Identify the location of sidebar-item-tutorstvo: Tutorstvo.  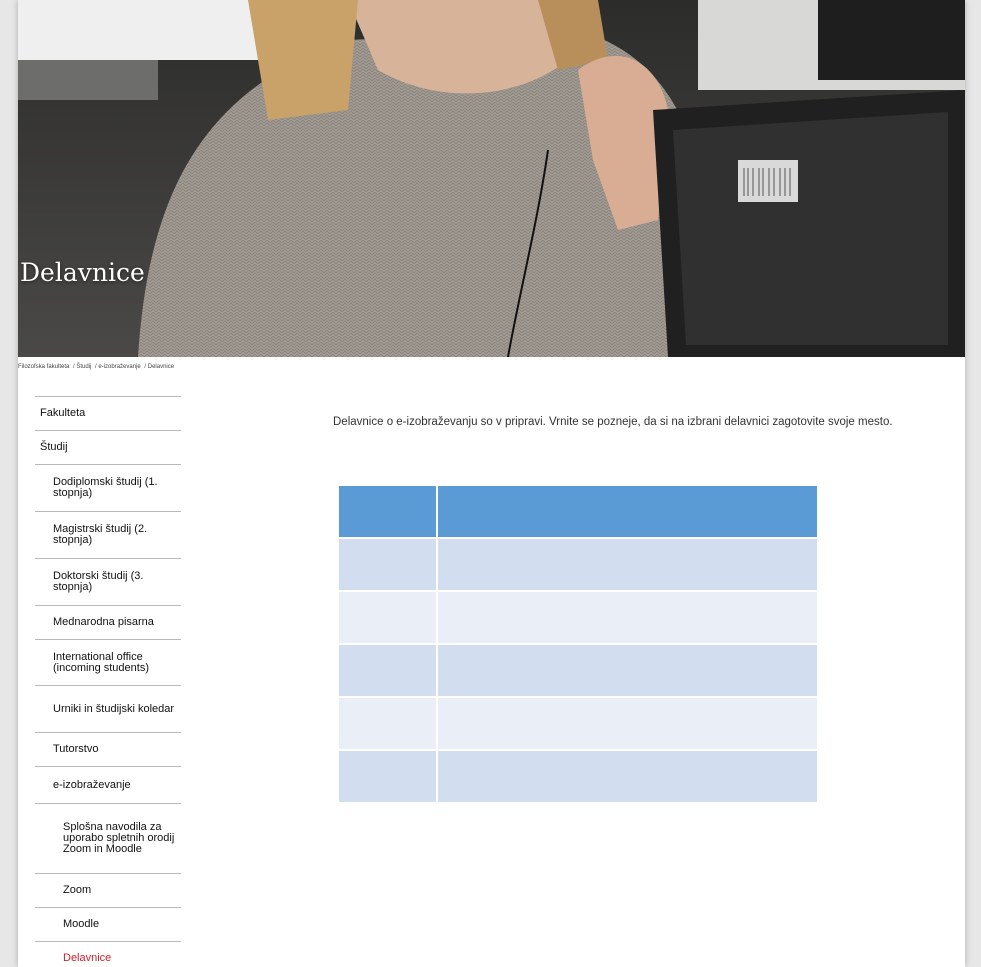
(108, 749).